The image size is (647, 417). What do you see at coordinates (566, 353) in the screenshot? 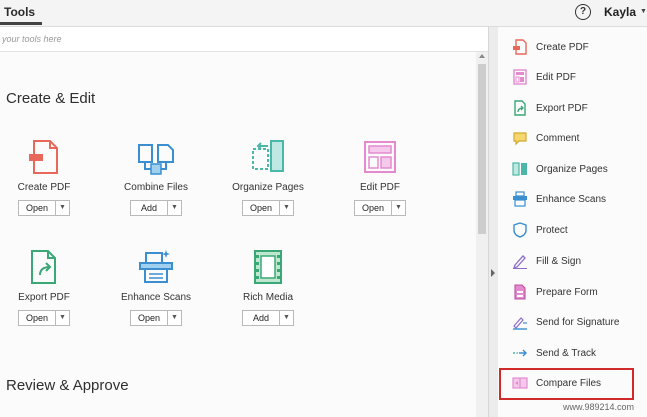
I see `pane-item-label: Send & Track` at bounding box center [566, 353].